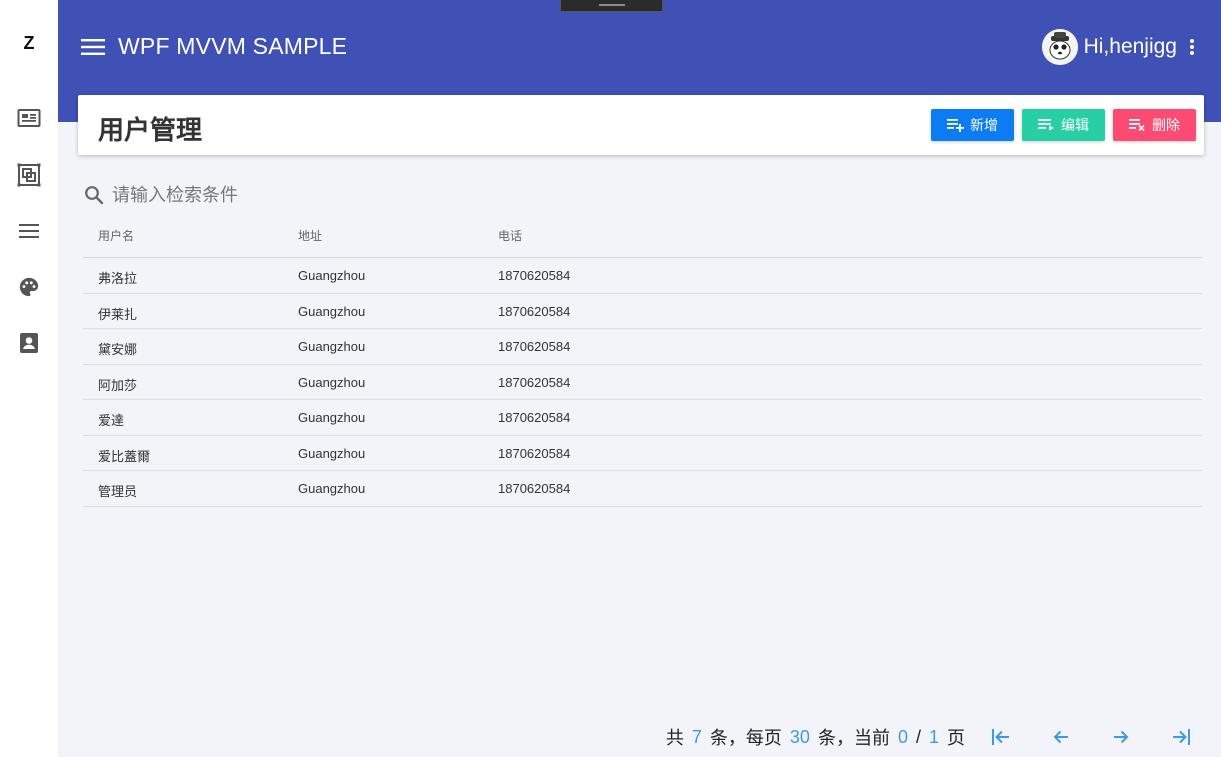 The width and height of the screenshot is (1221, 757). What do you see at coordinates (29, 343) in the screenshot?
I see `contact-icon` at bounding box center [29, 343].